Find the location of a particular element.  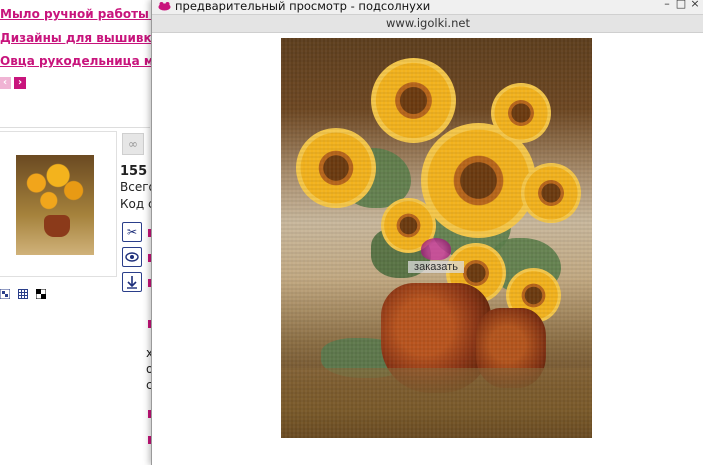

color-chart-icon is located at coordinates (5, 292).